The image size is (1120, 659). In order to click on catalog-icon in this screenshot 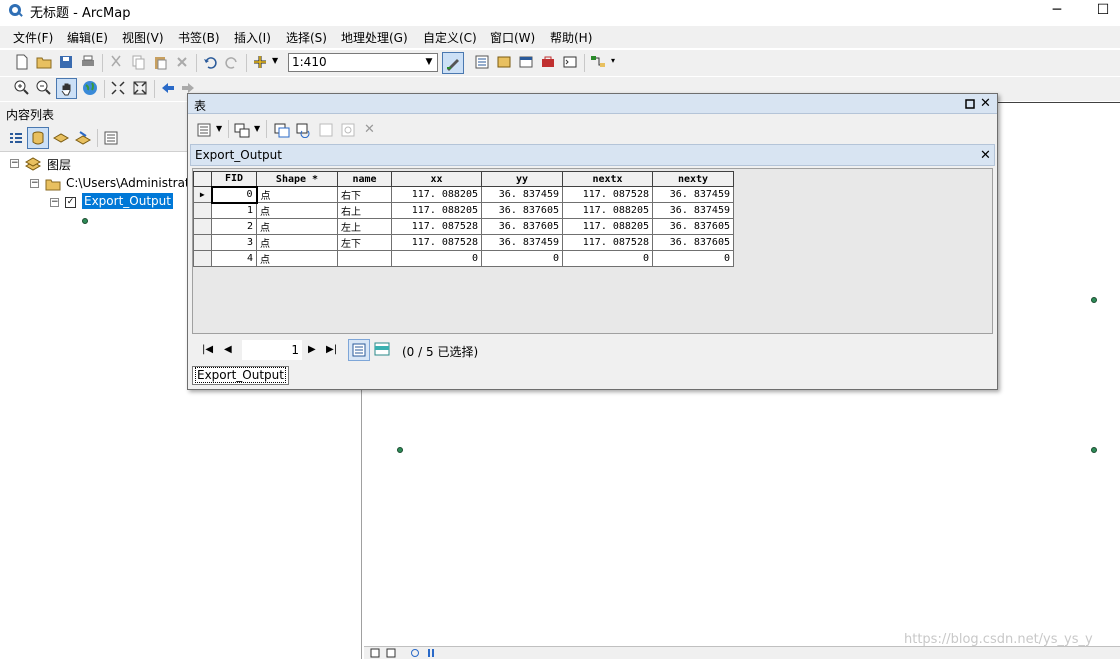, I will do `click(504, 62)`.